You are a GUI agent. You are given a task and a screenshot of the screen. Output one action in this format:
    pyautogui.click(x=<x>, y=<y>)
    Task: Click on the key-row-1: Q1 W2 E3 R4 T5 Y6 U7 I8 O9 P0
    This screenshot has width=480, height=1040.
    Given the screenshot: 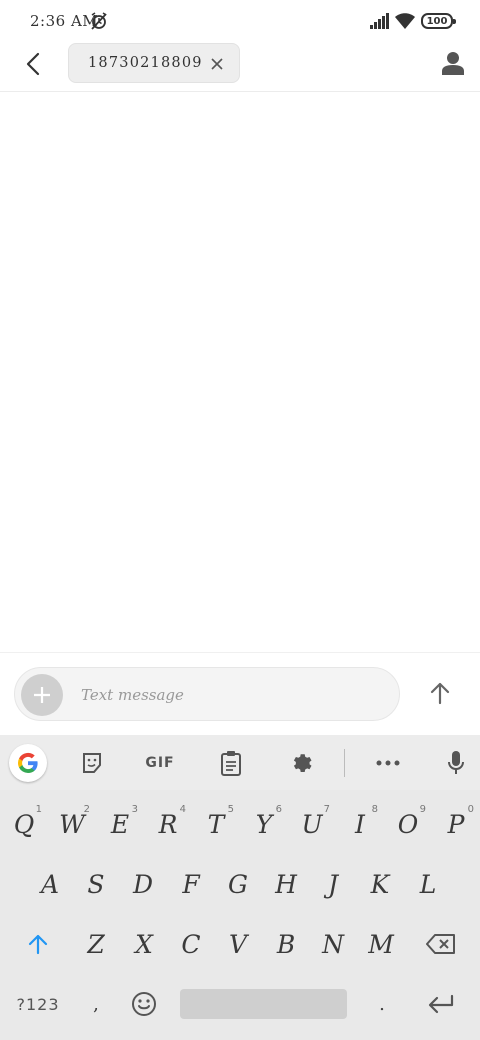 What is the action you would take?
    pyautogui.click(x=240, y=824)
    